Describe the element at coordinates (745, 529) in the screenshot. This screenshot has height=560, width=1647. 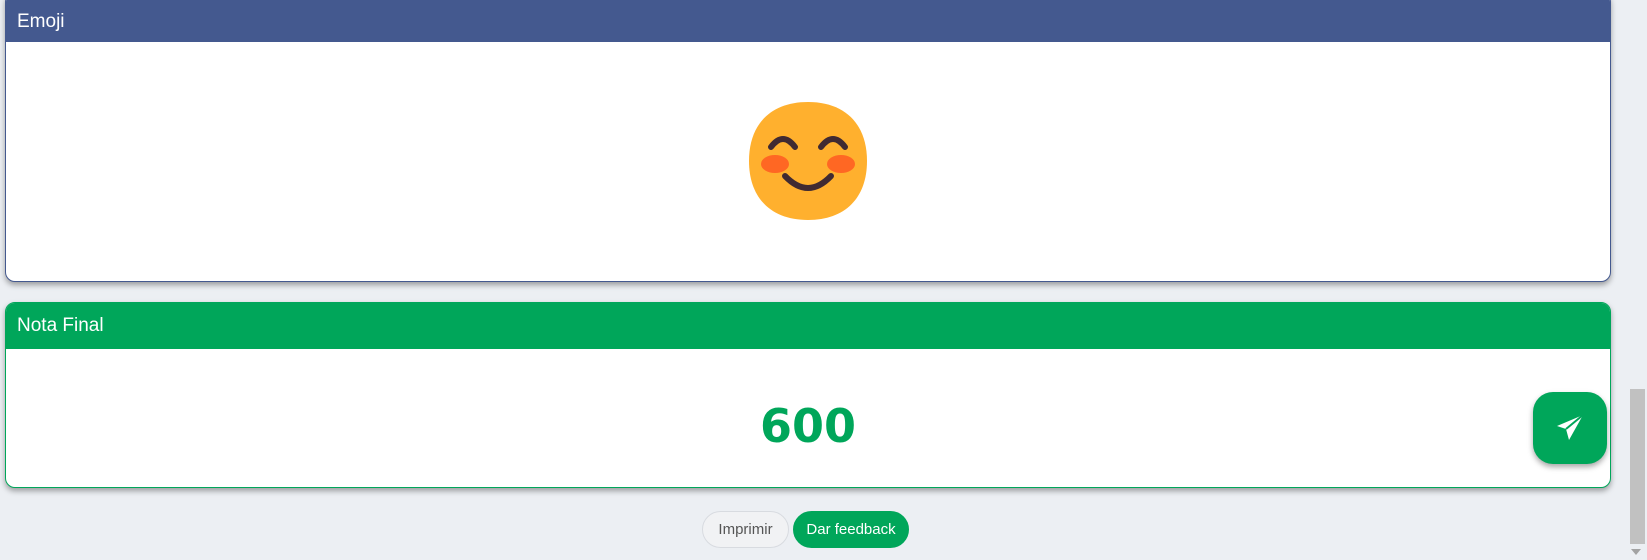
I see `print-button: Imprimir` at that location.